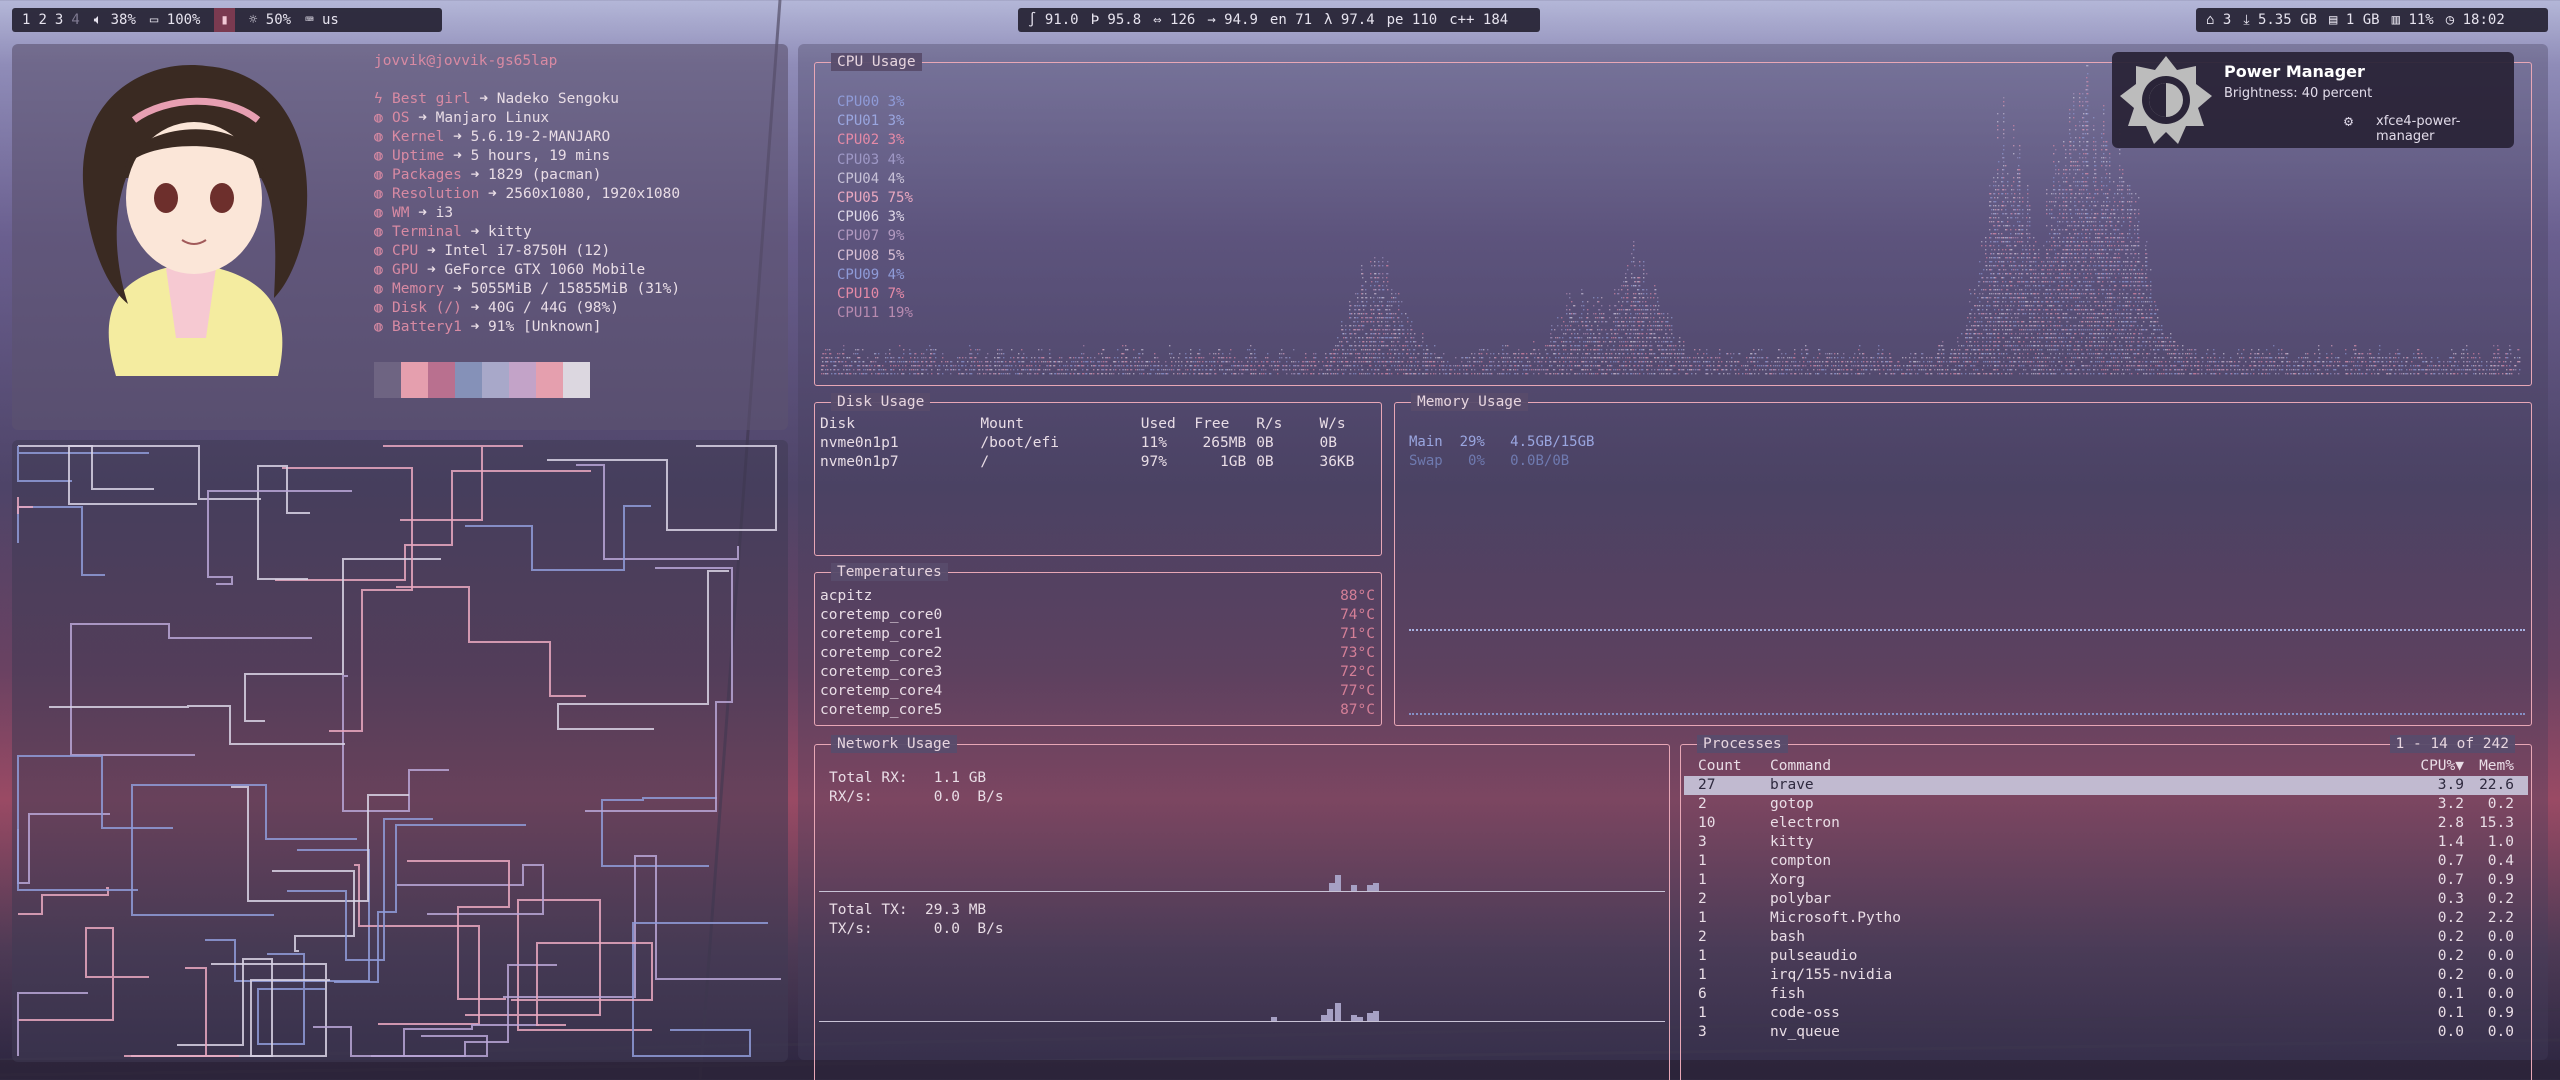 This screenshot has width=2560, height=1080. I want to click on workspace-1: 1, so click(26, 20).